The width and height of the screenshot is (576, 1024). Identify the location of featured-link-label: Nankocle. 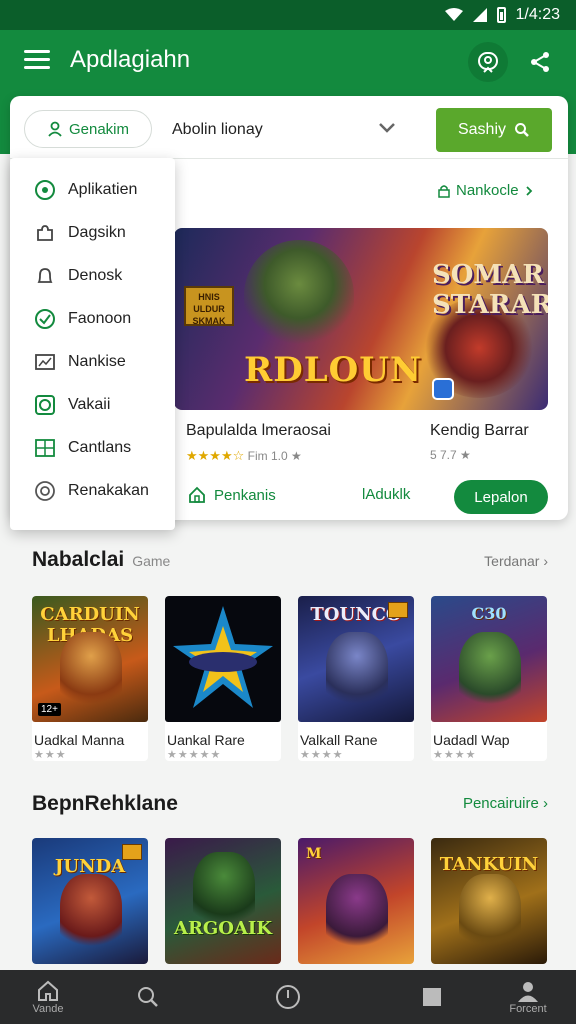
(487, 190).